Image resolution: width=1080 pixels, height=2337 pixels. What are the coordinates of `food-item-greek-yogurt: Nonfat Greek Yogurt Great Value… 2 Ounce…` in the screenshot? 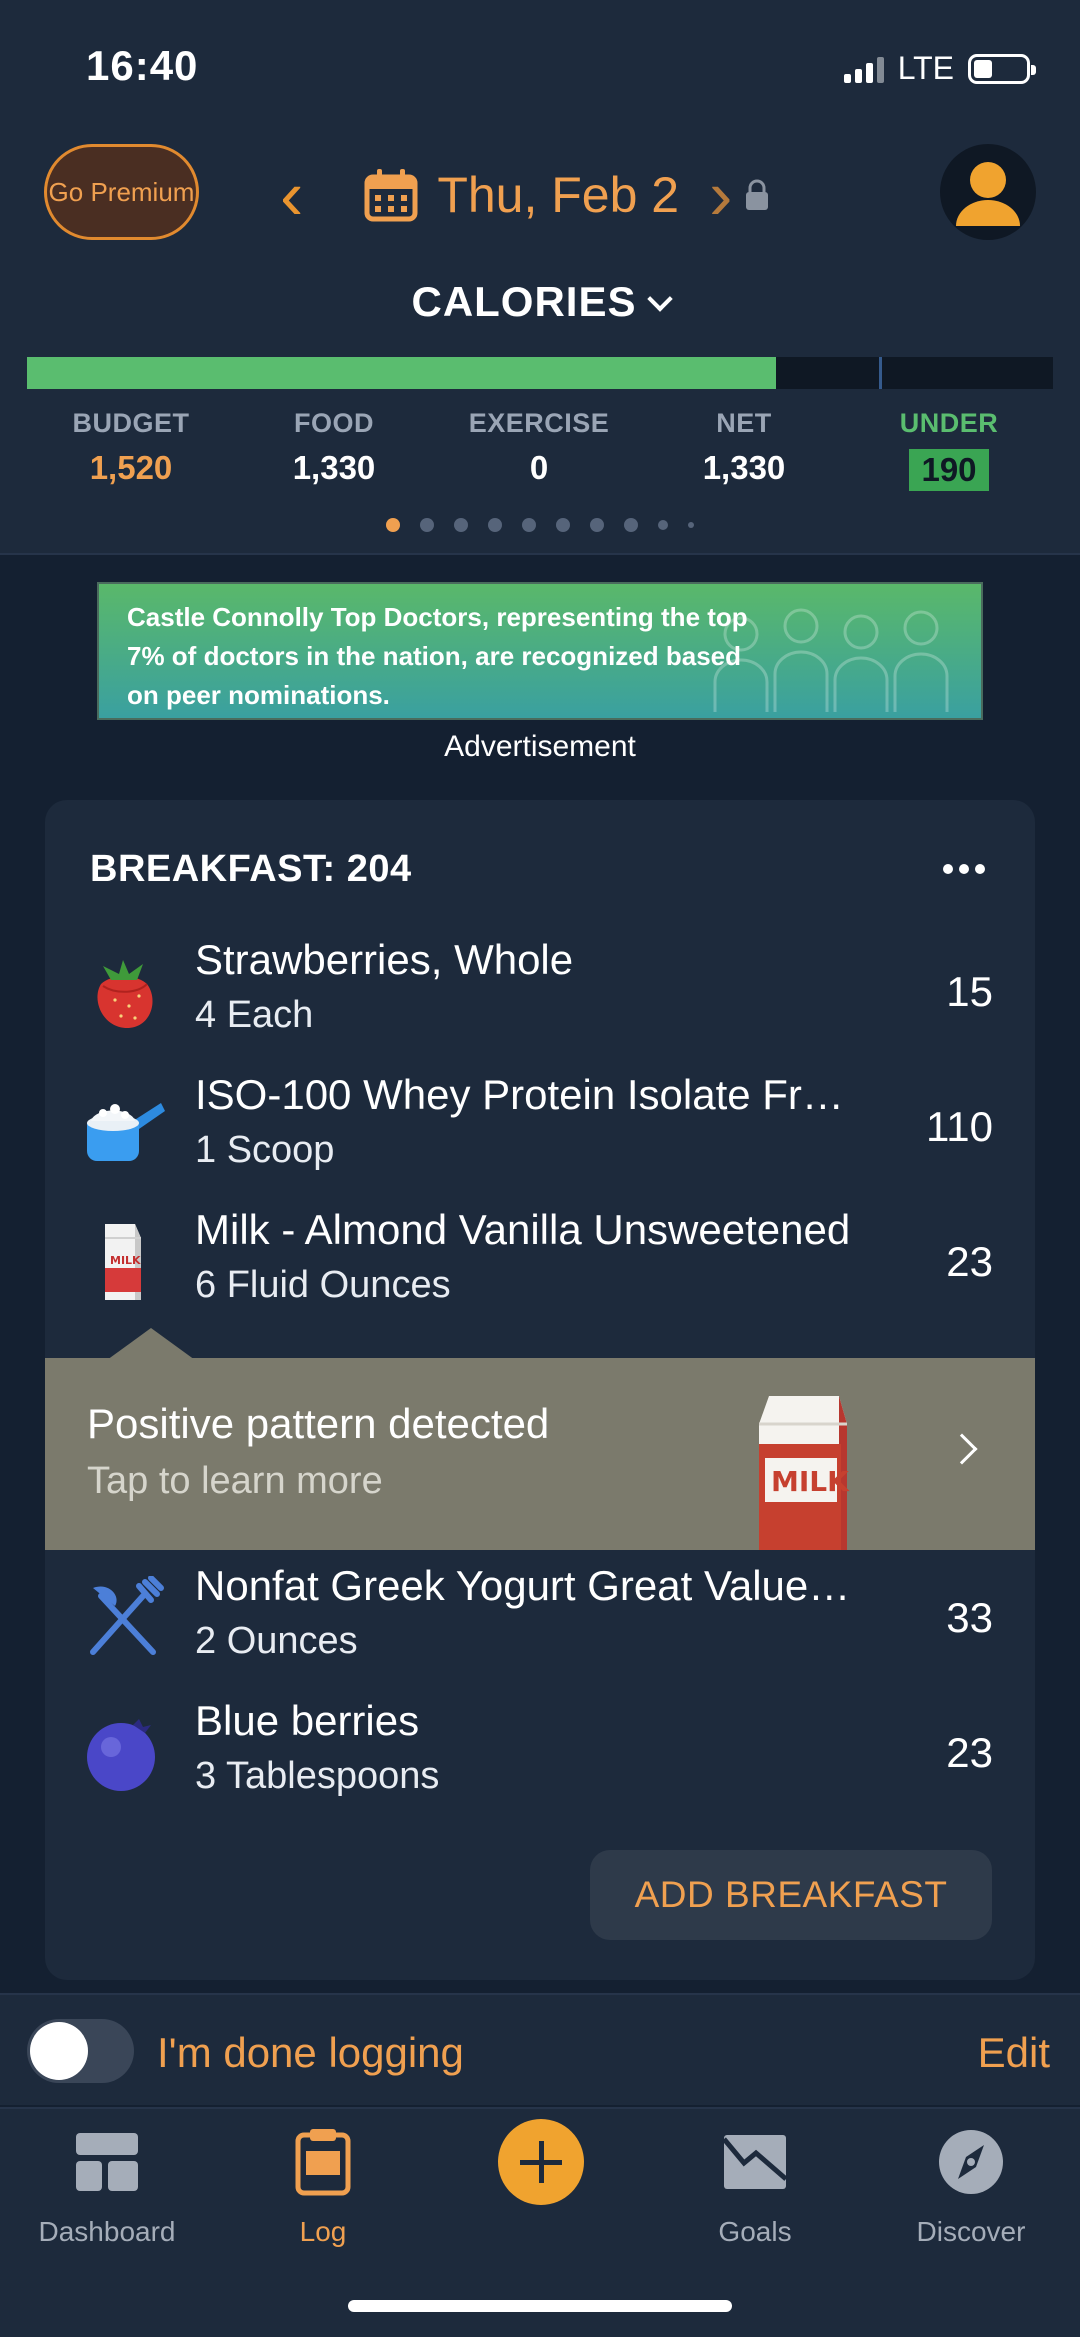 It's located at (540, 1621).